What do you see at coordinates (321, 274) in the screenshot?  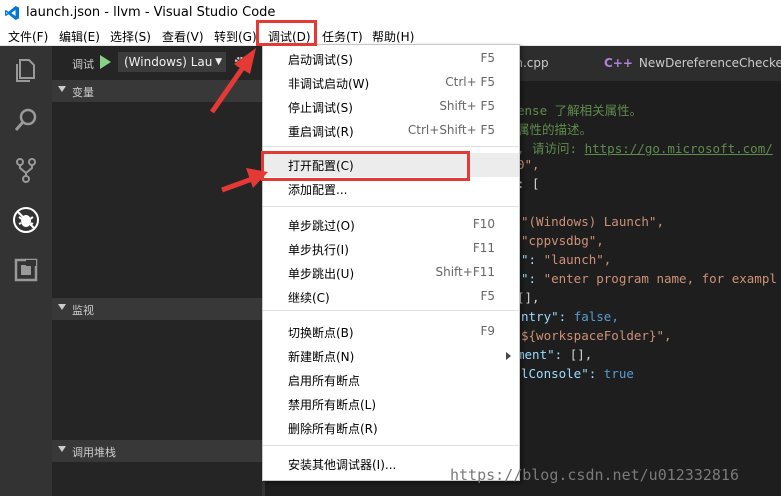 I see `menu-item-label: 单步跳出(U)` at bounding box center [321, 274].